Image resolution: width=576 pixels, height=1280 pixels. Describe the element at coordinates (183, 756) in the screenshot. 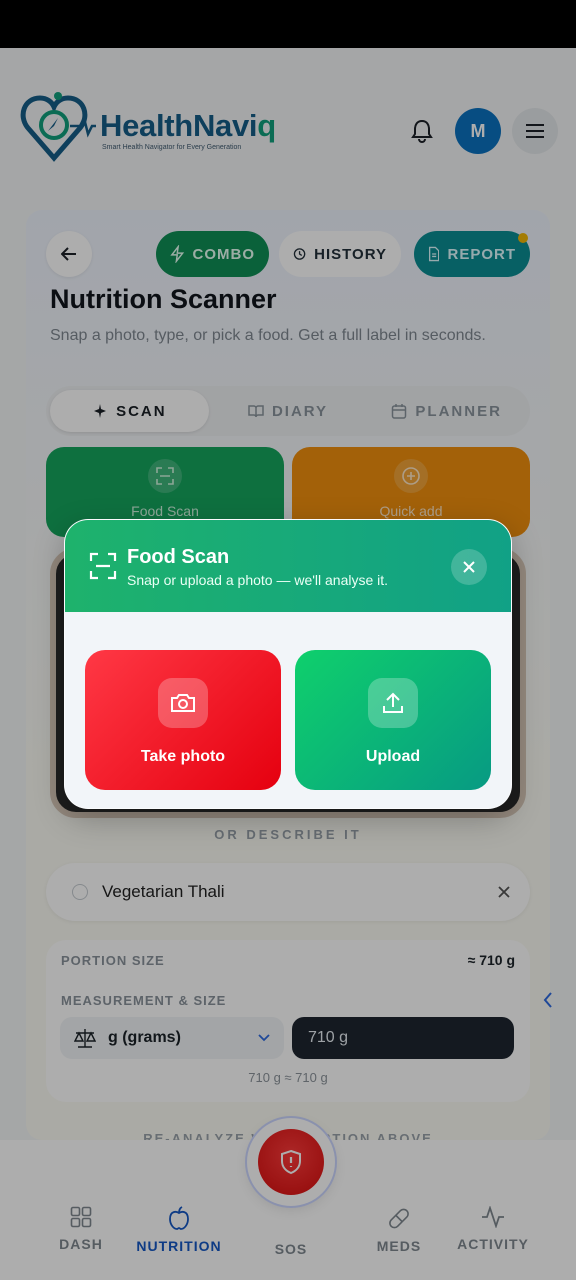

I see `take-photo-label: Take photo` at that location.